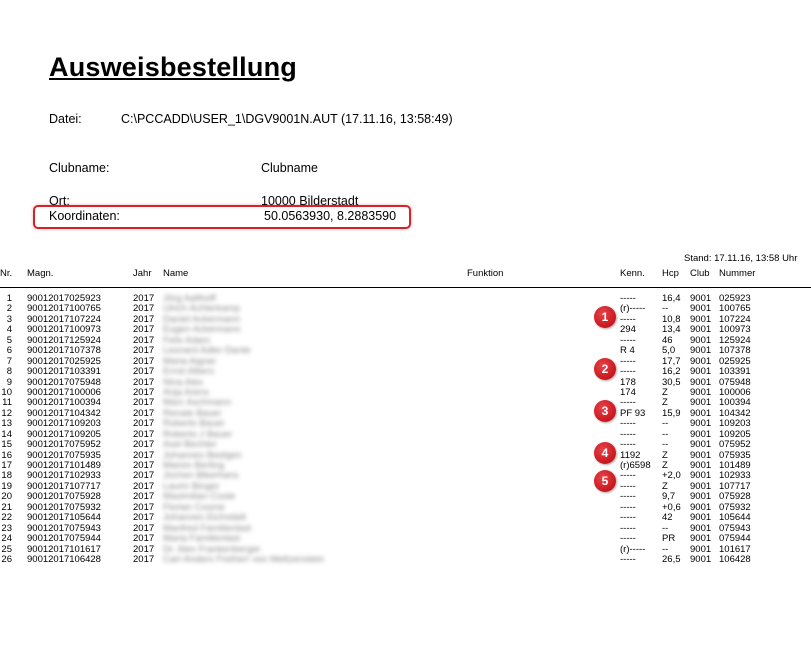  Describe the element at coordinates (700, 273) in the screenshot. I see `header-club: Club` at that location.